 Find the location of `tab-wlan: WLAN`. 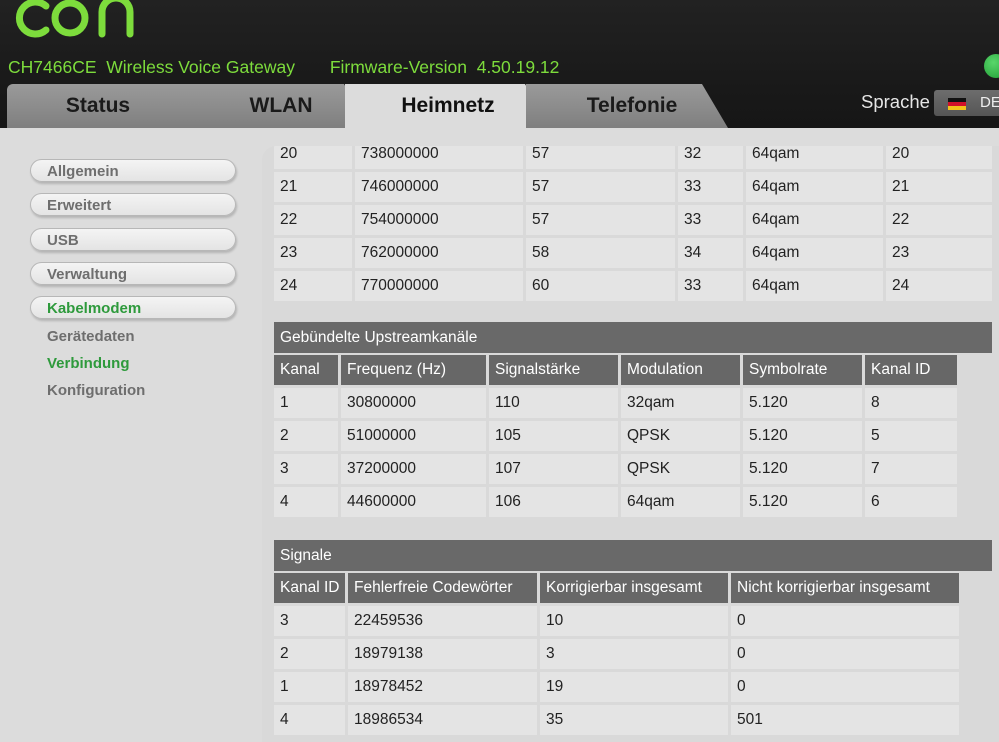

tab-wlan: WLAN is located at coordinates (276, 106).